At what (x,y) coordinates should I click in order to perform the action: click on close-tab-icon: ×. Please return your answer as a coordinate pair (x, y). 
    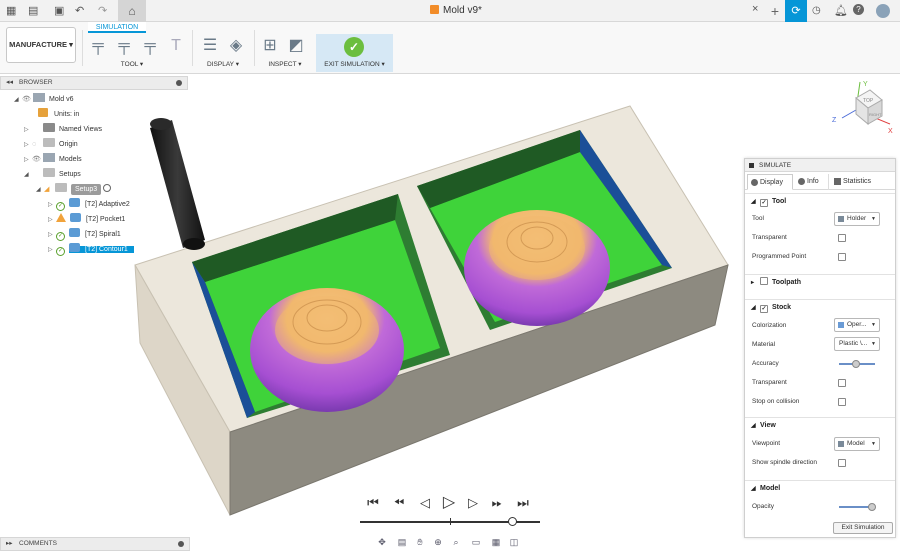
    Looking at the image, I should click on (755, 9).